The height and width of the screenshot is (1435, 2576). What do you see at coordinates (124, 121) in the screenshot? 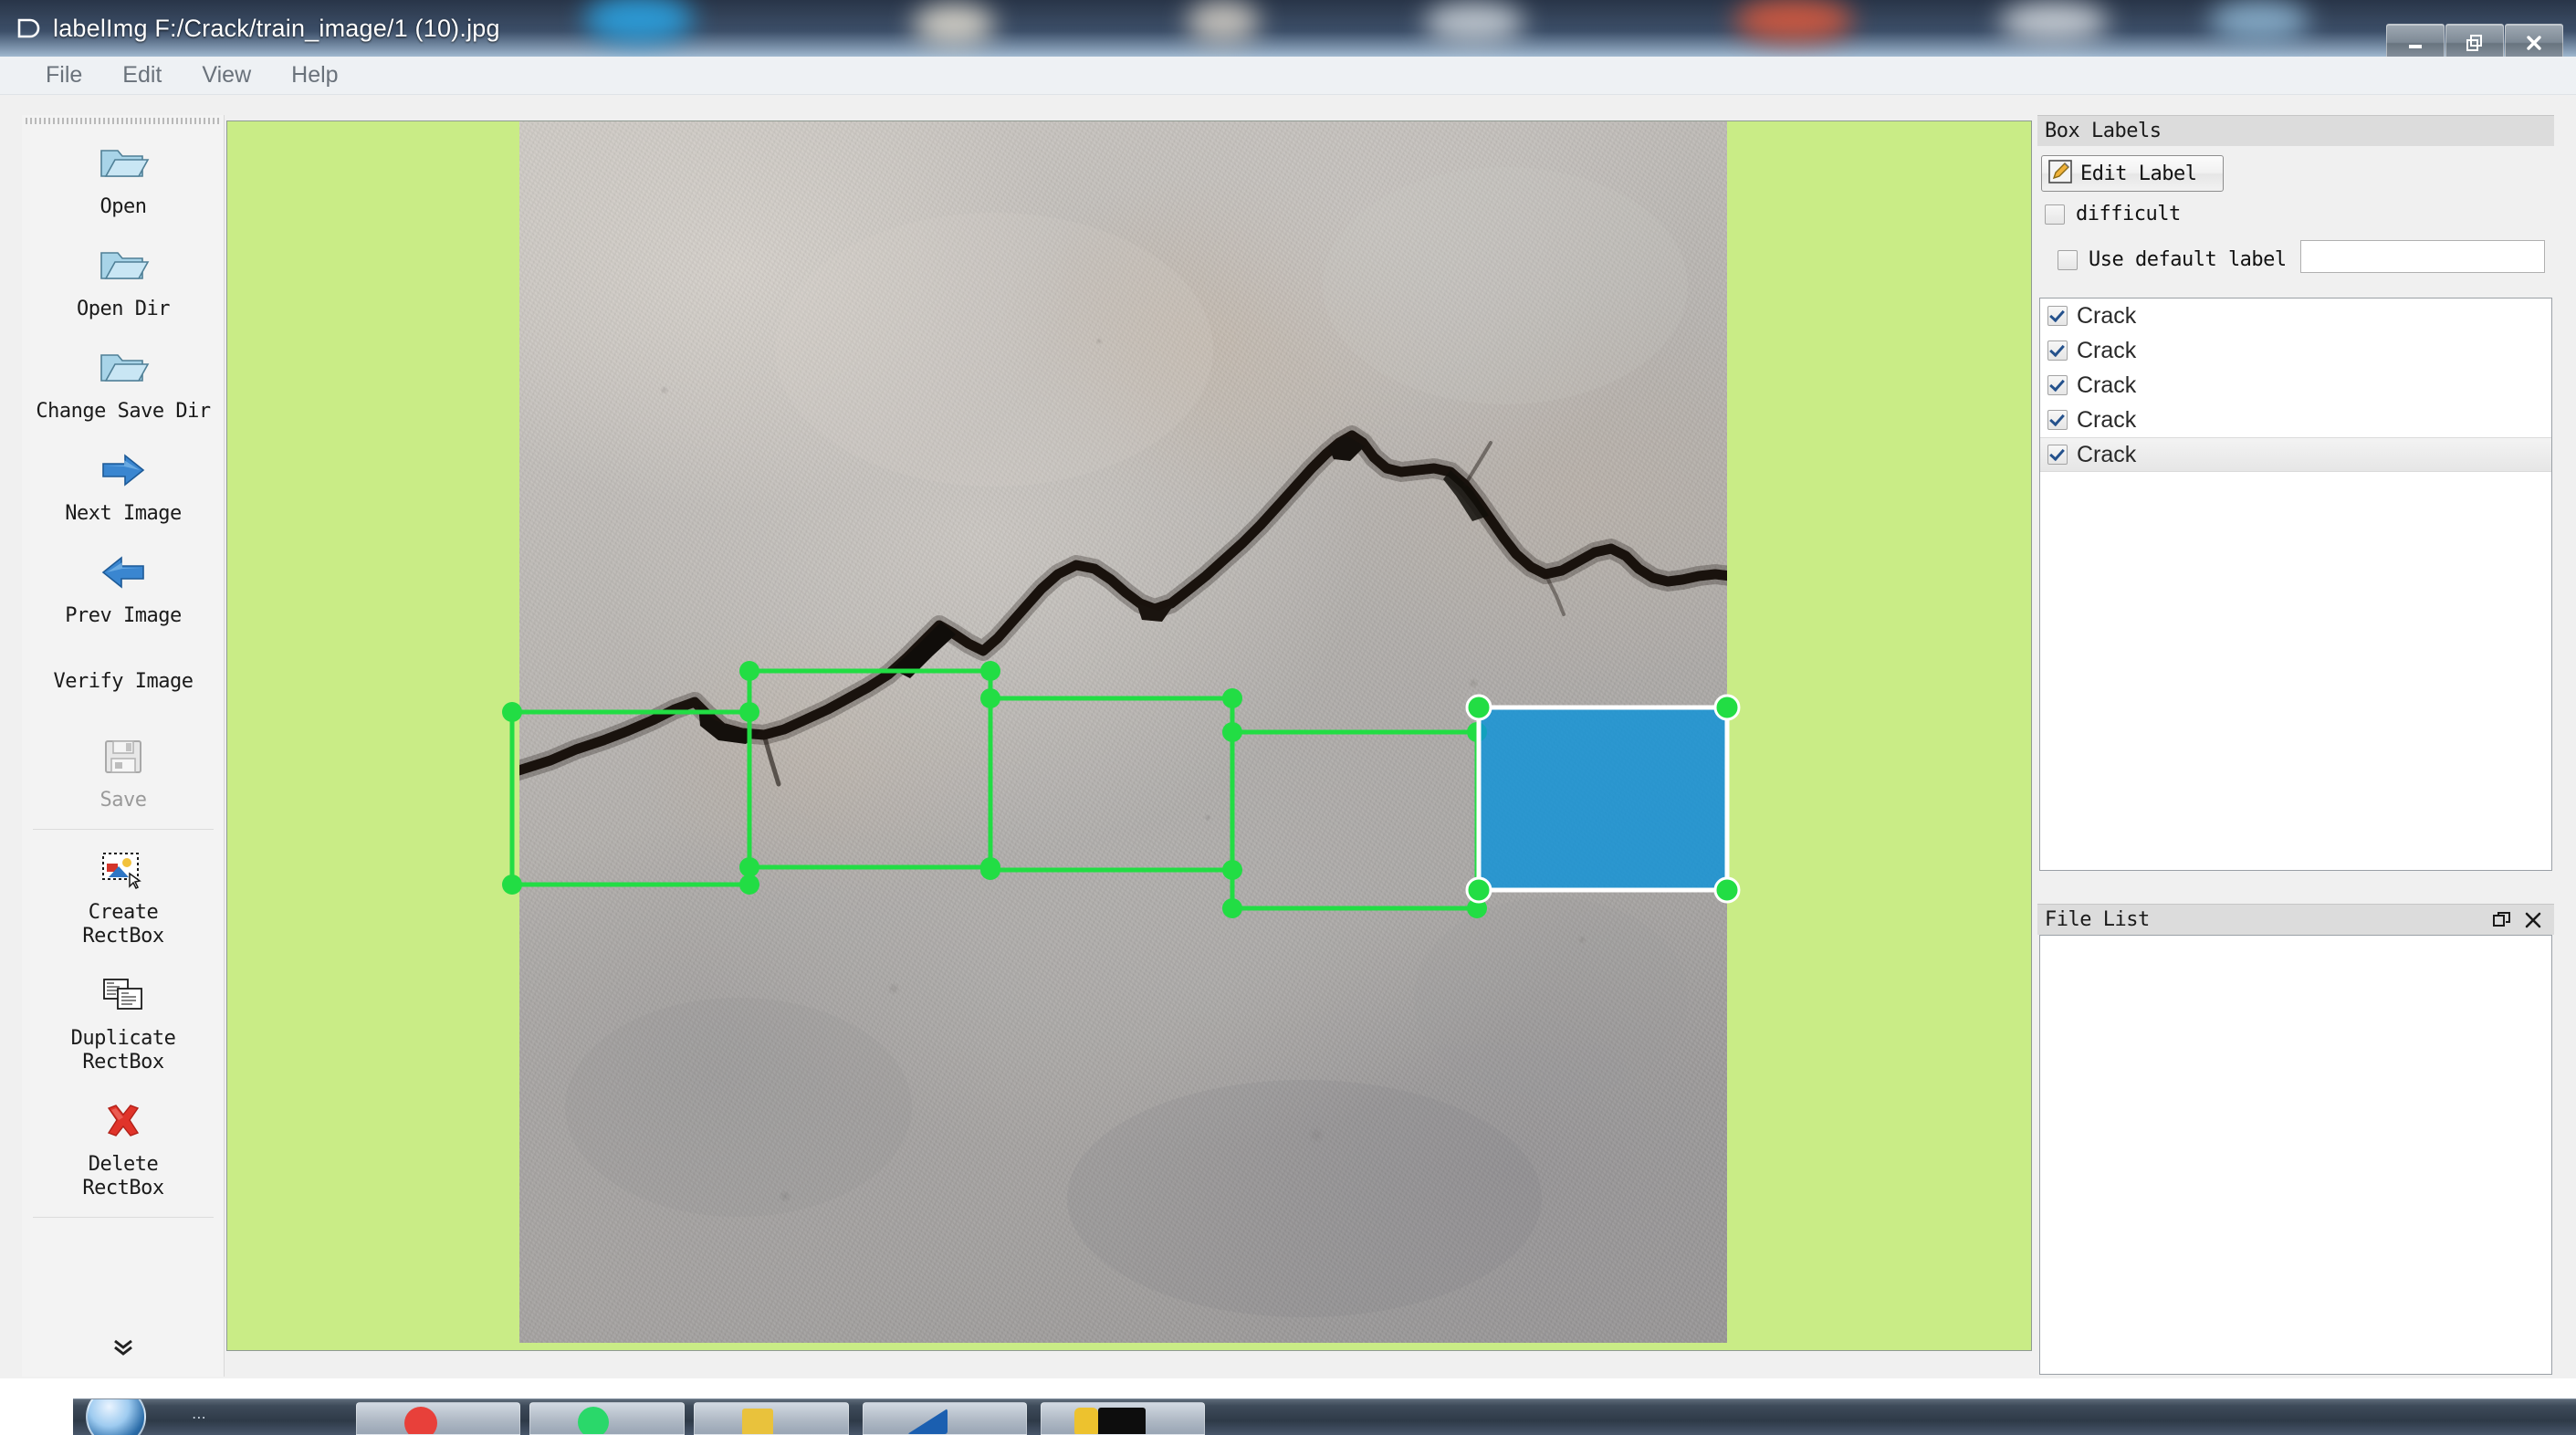
I see `toolbar-drag-handle` at bounding box center [124, 121].